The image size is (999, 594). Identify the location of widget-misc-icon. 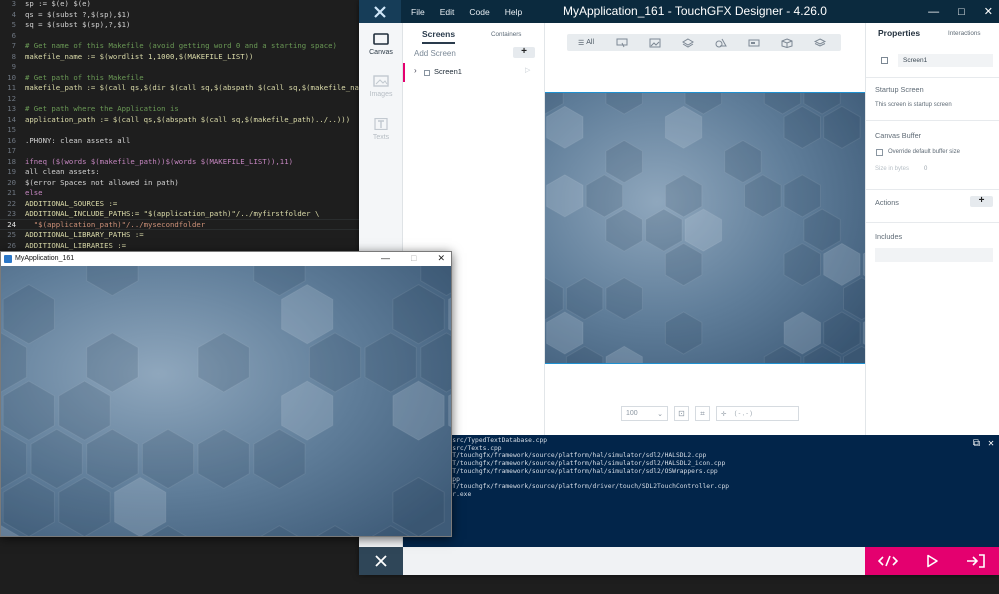
(819, 42).